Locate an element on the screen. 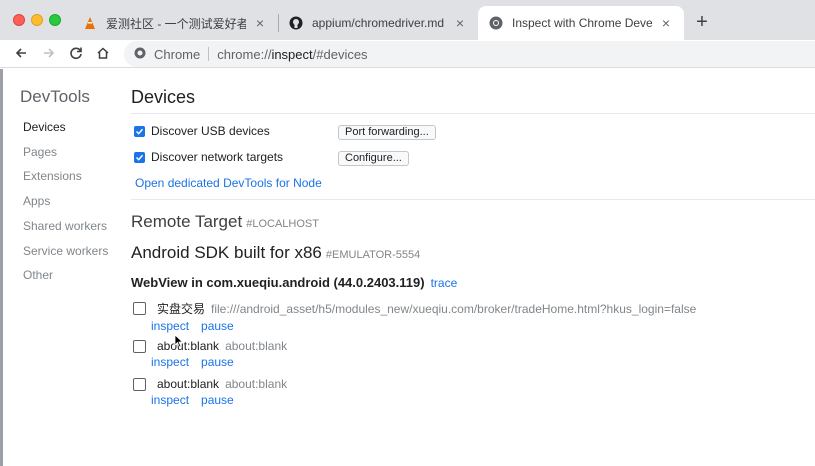 This screenshot has width=815, height=466. sidebar-item-pages: Pages is located at coordinates (40, 152).